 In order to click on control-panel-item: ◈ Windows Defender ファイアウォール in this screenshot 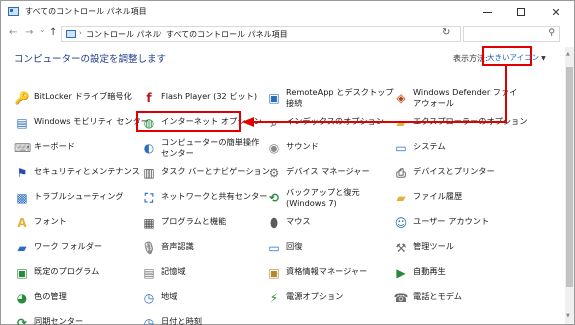, I will do `click(455, 100)`.